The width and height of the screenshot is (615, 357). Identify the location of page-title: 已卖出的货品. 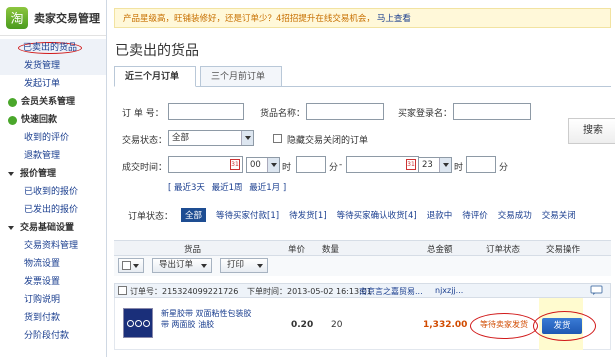
(157, 51).